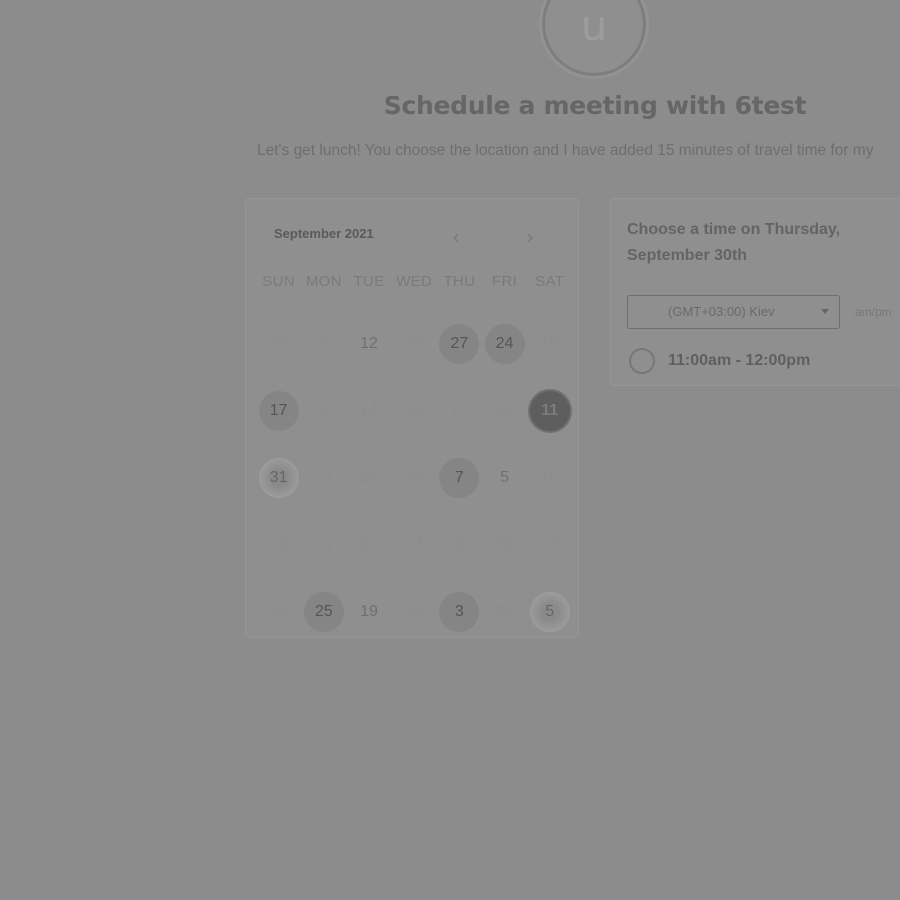  I want to click on calendar-day: 10, so click(549, 478).